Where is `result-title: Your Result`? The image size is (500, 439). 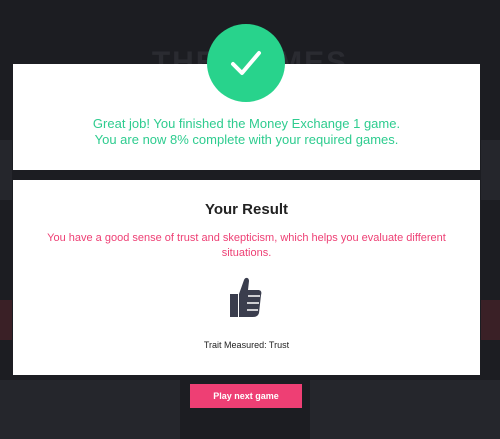 result-title: Your Result is located at coordinates (246, 209).